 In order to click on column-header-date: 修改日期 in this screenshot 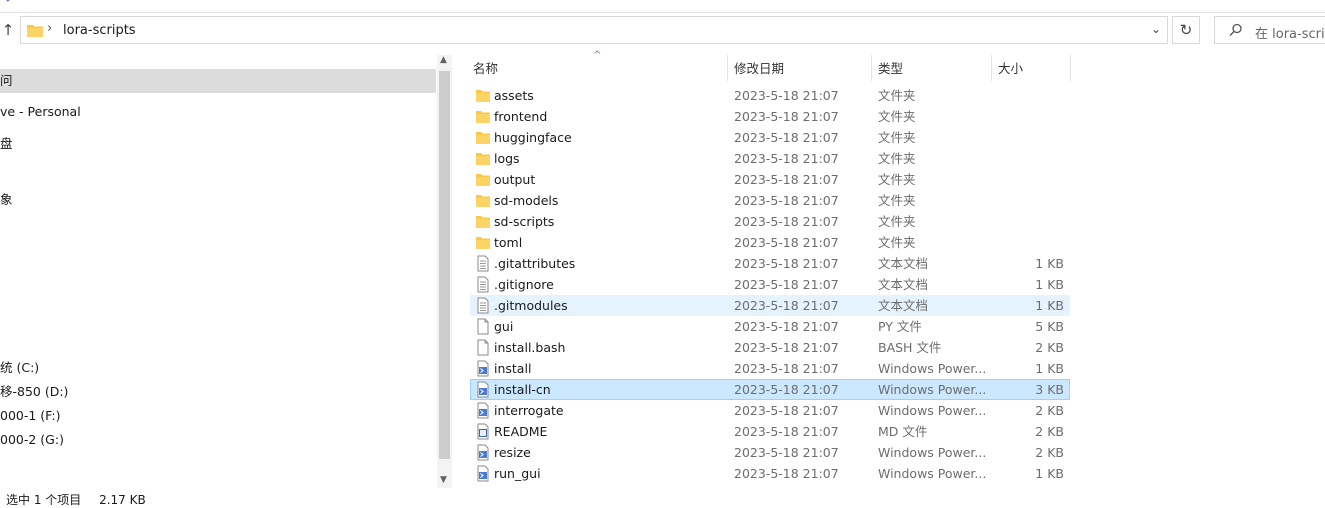, I will do `click(759, 69)`.